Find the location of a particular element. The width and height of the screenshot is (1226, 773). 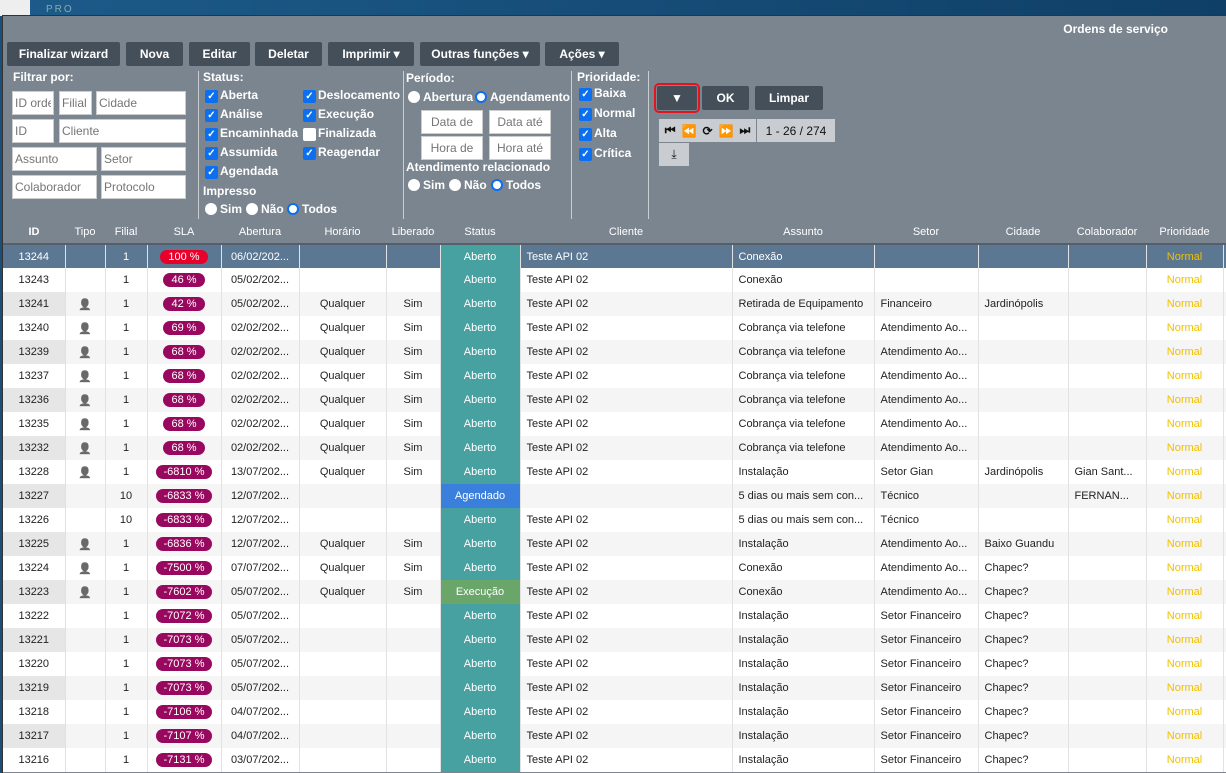

cliente-input is located at coordinates (122, 131).